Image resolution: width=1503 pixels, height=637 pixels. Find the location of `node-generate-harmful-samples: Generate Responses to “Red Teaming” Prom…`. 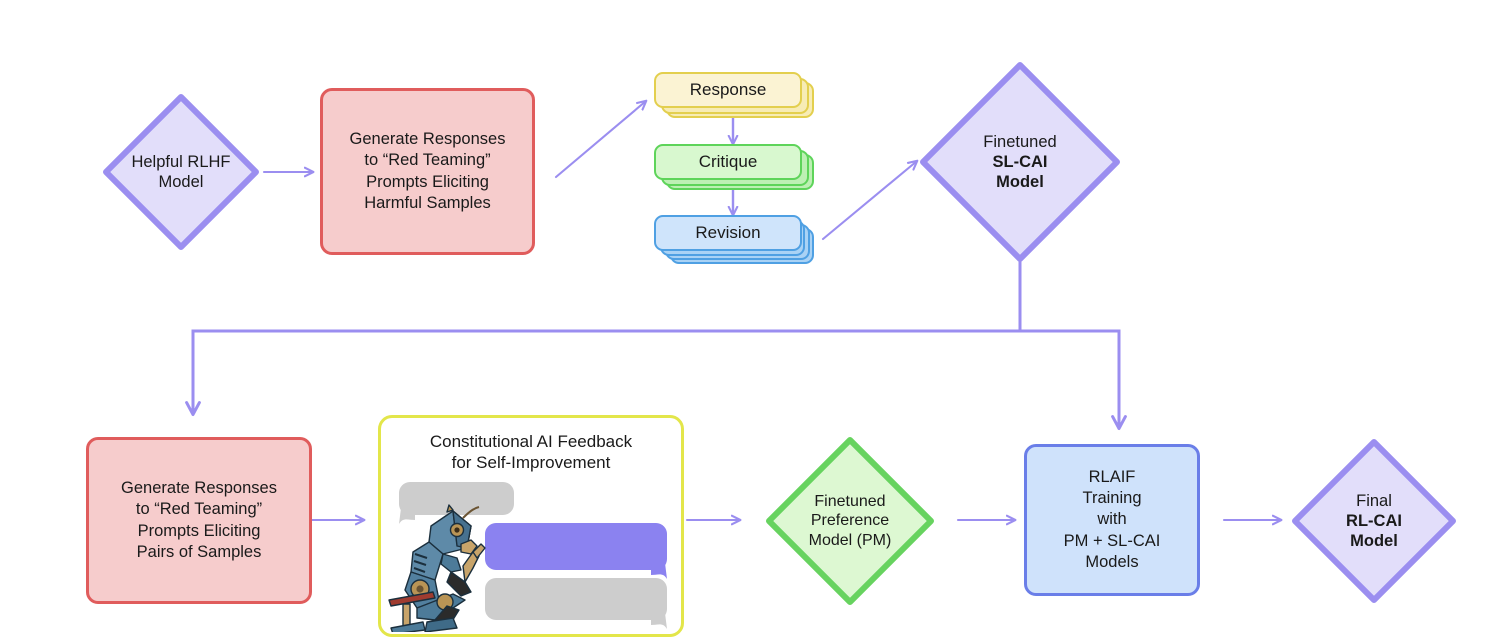

node-generate-harmful-samples: Generate Responses to “Red Teaming” Prom… is located at coordinates (427, 171).